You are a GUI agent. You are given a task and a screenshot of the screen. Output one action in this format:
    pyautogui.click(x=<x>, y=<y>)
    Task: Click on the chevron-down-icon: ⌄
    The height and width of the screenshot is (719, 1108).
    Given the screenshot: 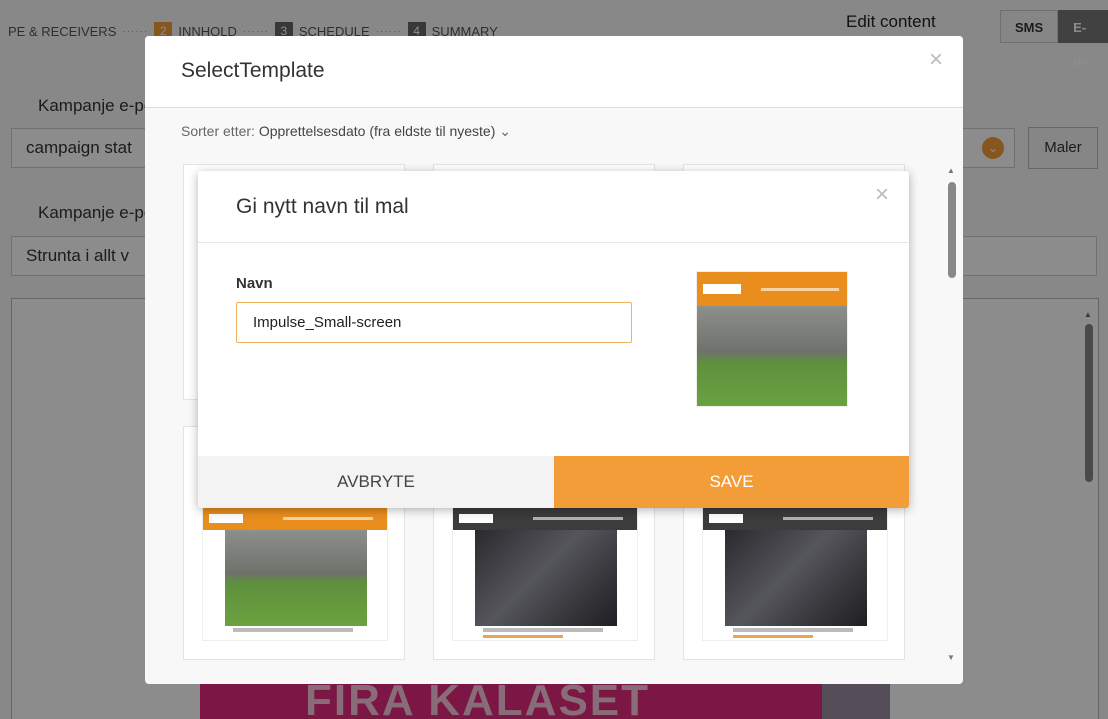 What is the action you would take?
    pyautogui.click(x=505, y=131)
    